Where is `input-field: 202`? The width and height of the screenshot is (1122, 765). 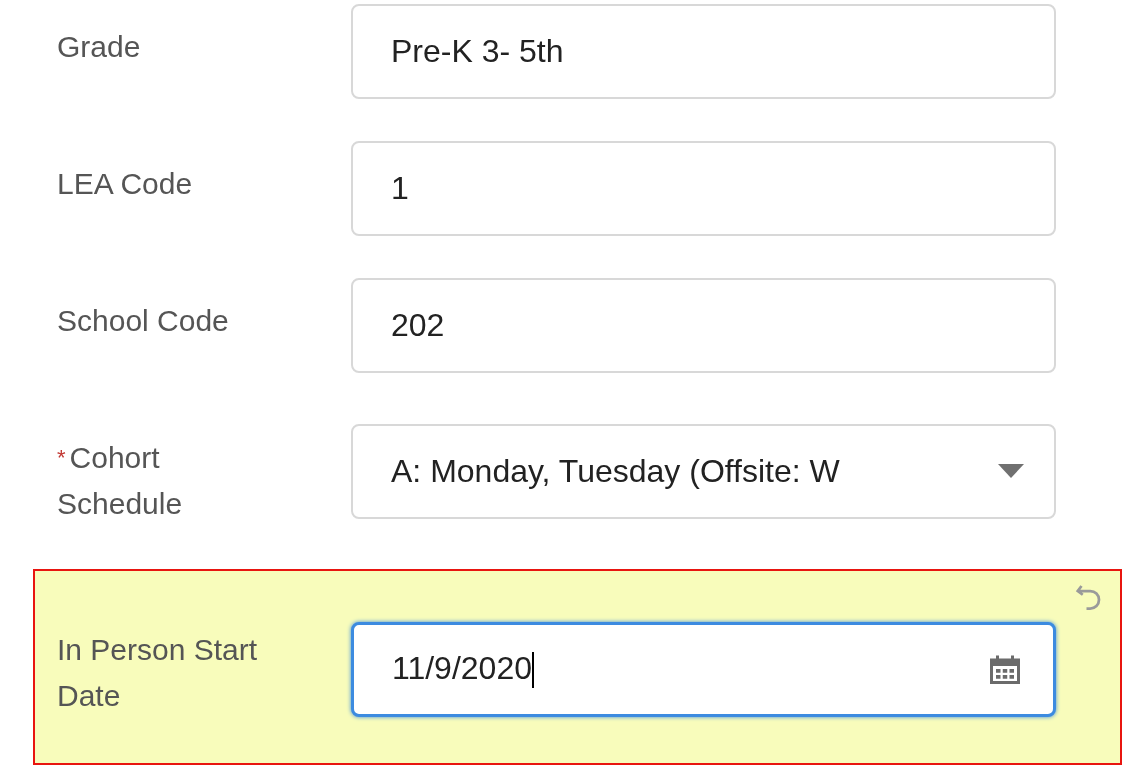 input-field: 202 is located at coordinates (703, 325).